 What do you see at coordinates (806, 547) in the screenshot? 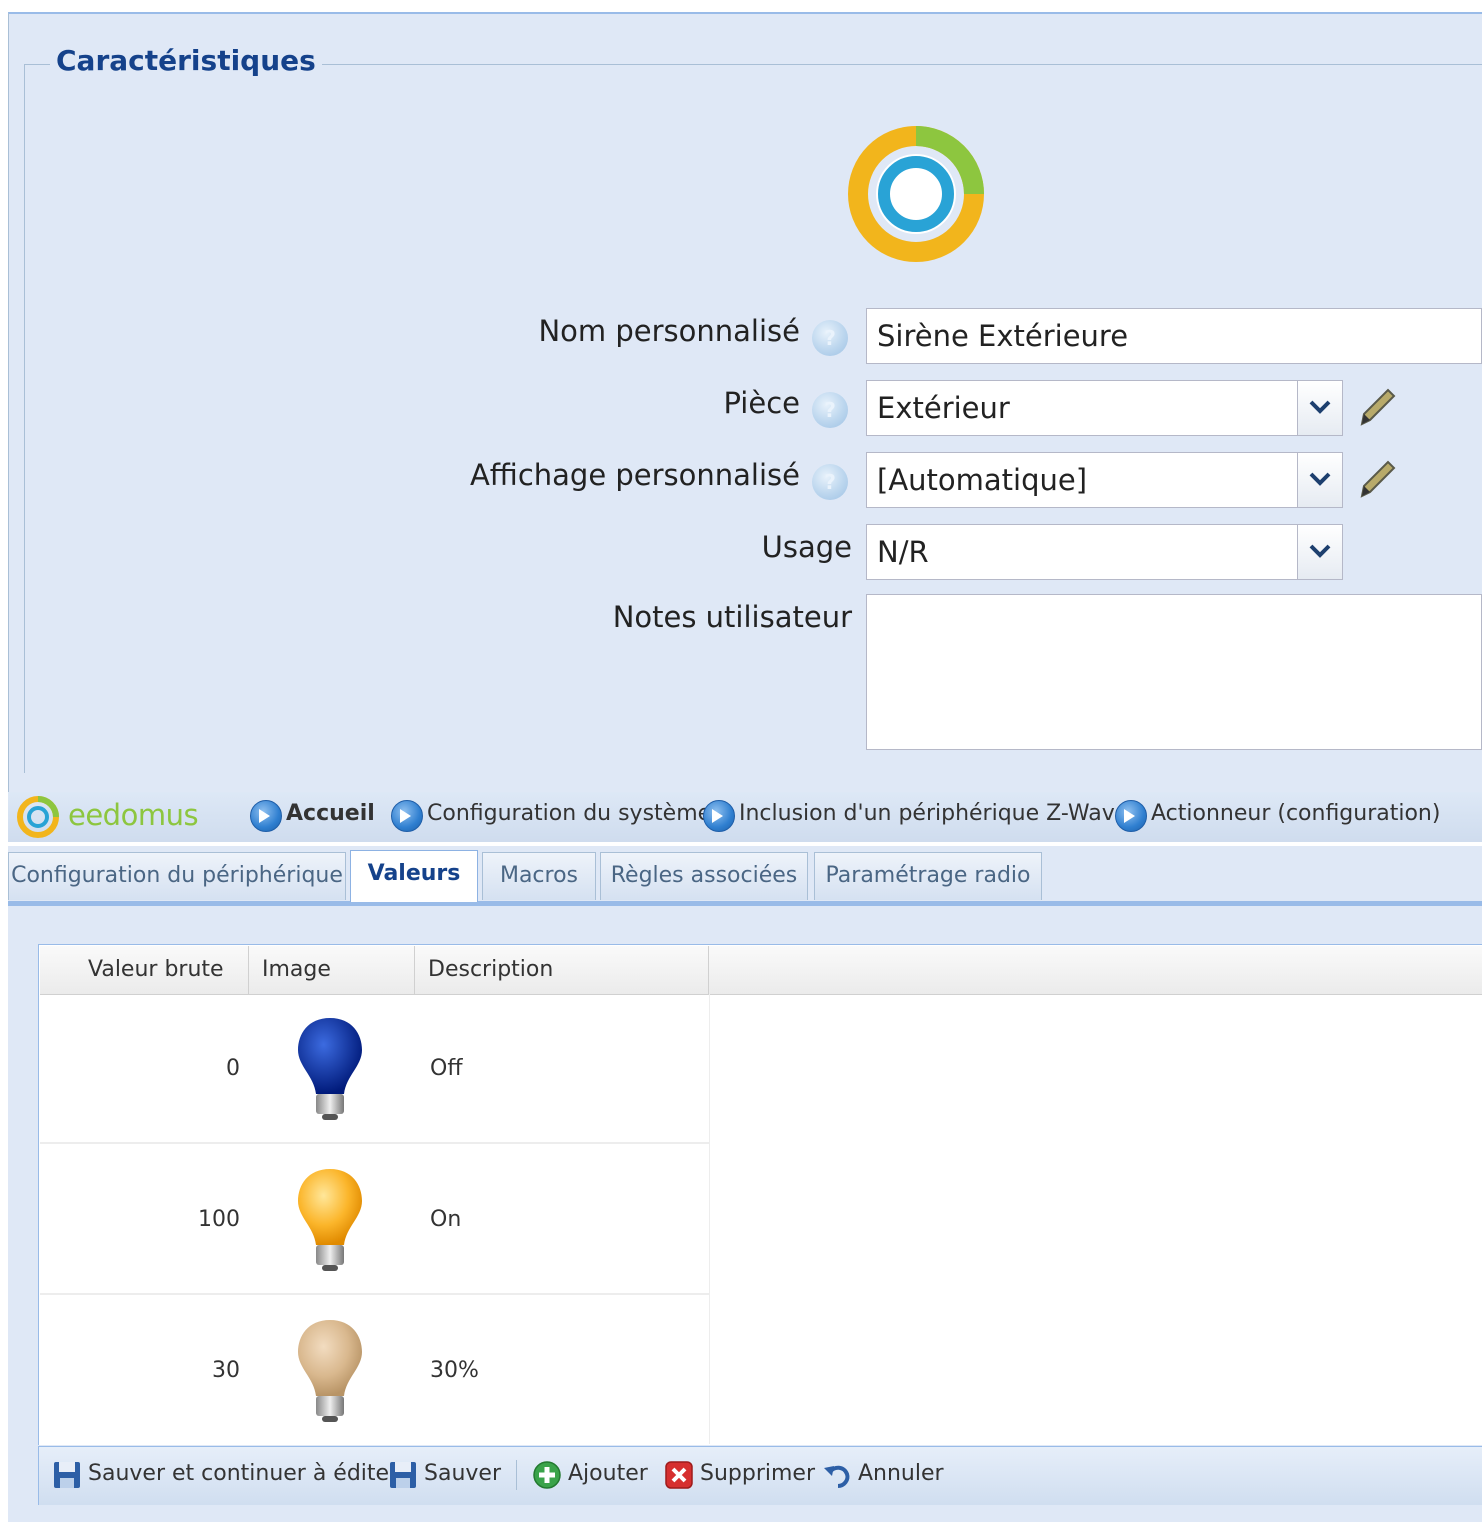
I see `usage-label: Usage` at bounding box center [806, 547].